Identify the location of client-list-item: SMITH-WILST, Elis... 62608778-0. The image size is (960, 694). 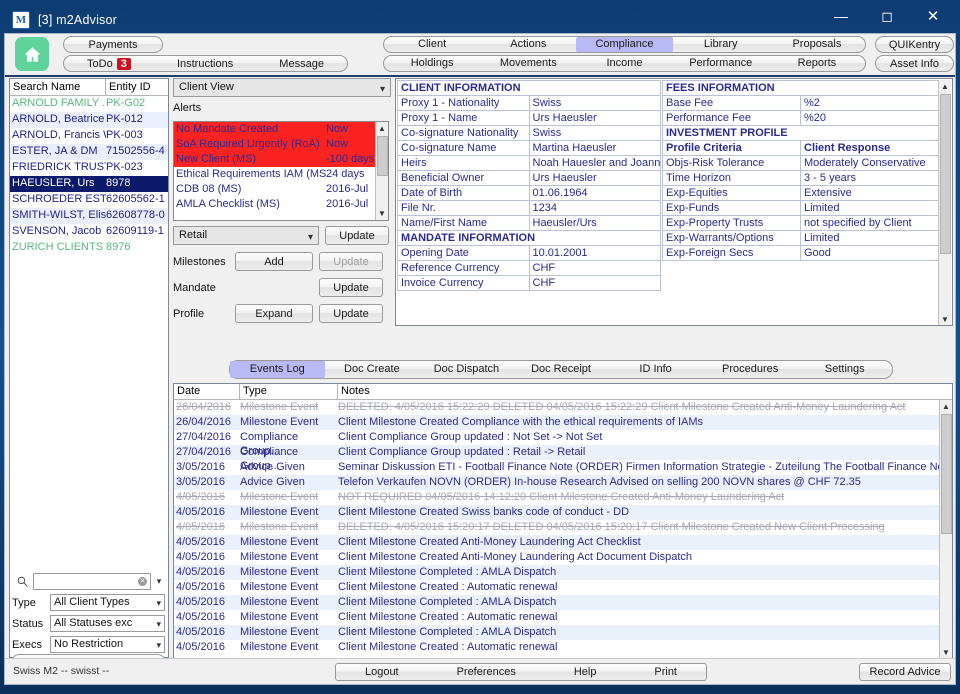
(89, 216).